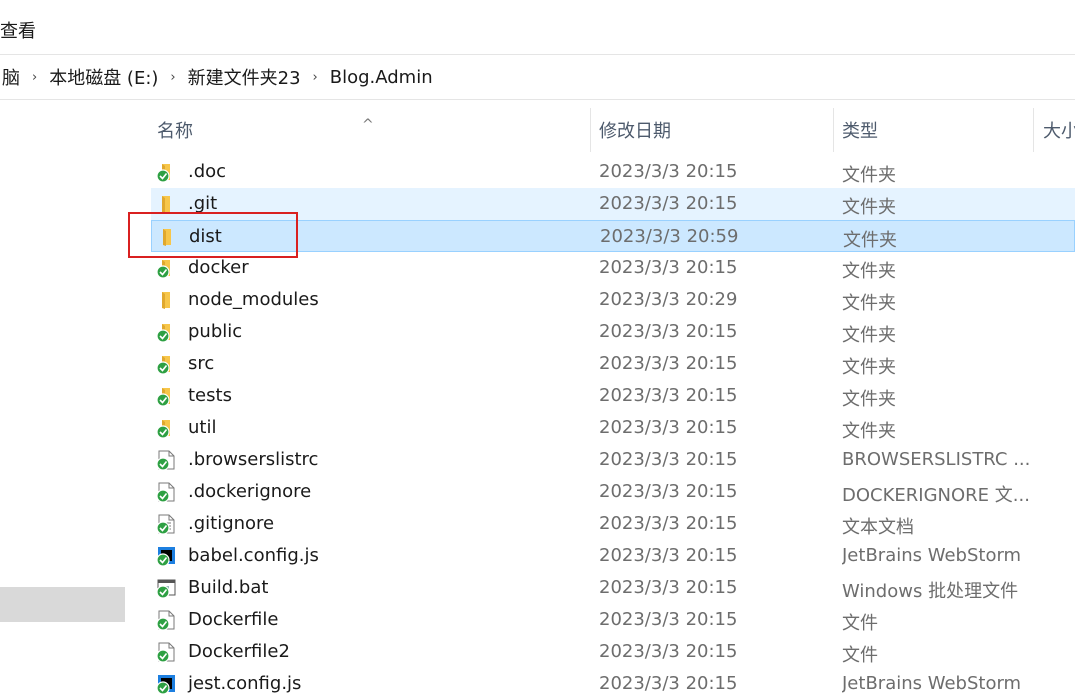 The height and width of the screenshot is (697, 1075). Describe the element at coordinates (668, 299) in the screenshot. I see `file-modified-date: 2023/3/3 20:29` at that location.